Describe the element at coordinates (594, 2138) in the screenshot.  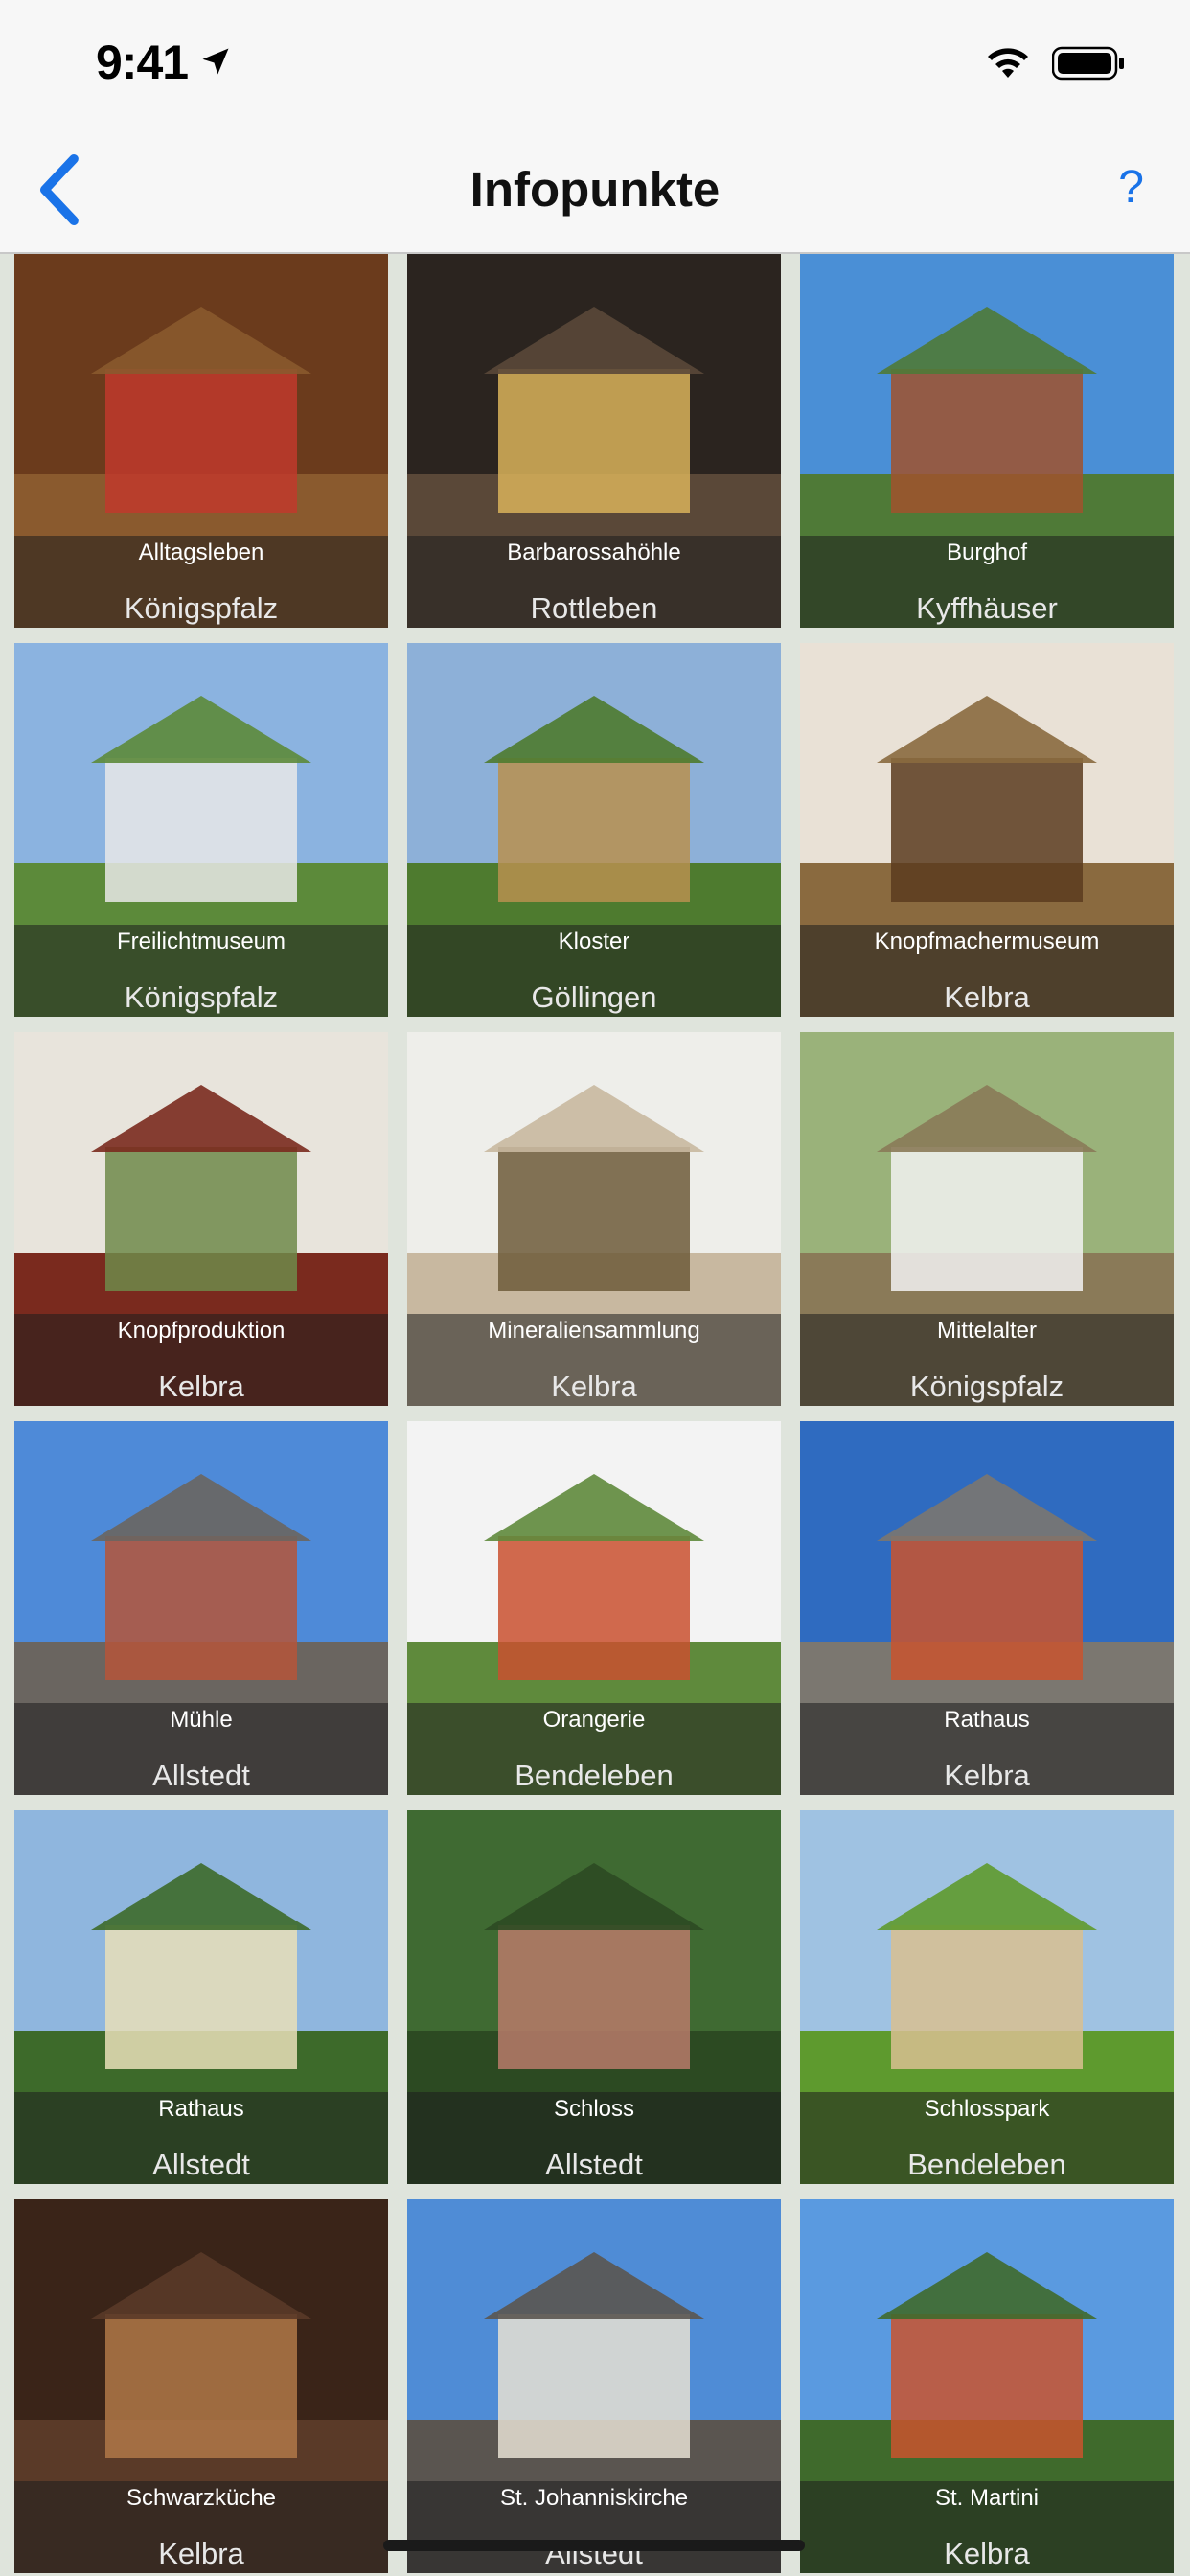
I see `tile-caption: Schloss Allstedt` at that location.